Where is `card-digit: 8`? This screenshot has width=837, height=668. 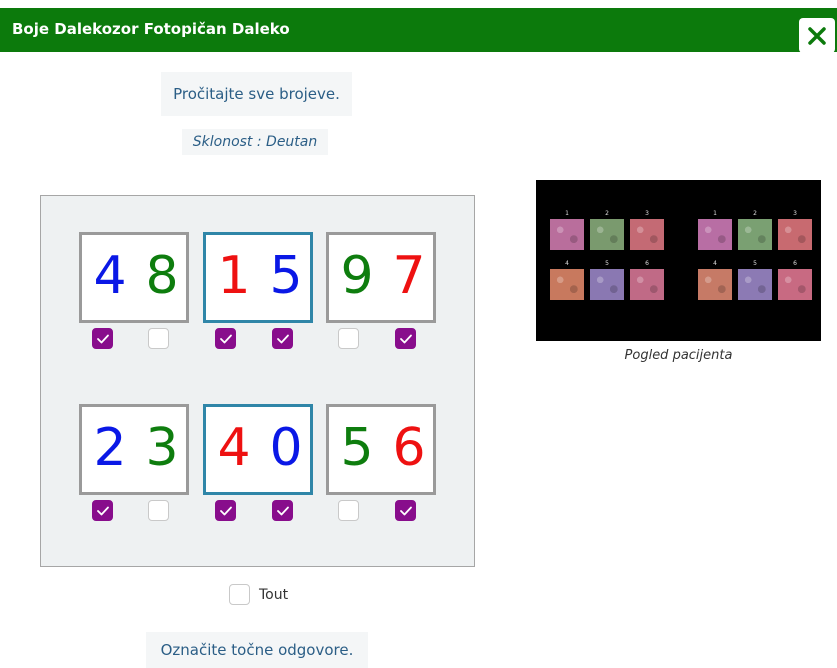 card-digit: 8 is located at coordinates (162, 276).